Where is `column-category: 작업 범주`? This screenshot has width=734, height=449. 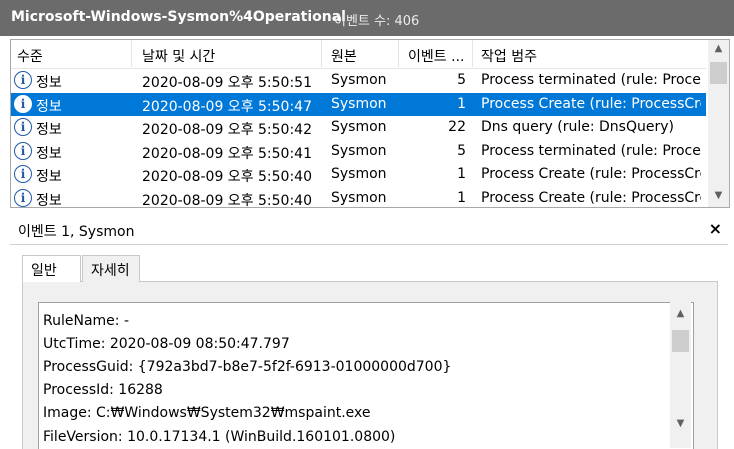 column-category: 작업 범주 is located at coordinates (509, 56).